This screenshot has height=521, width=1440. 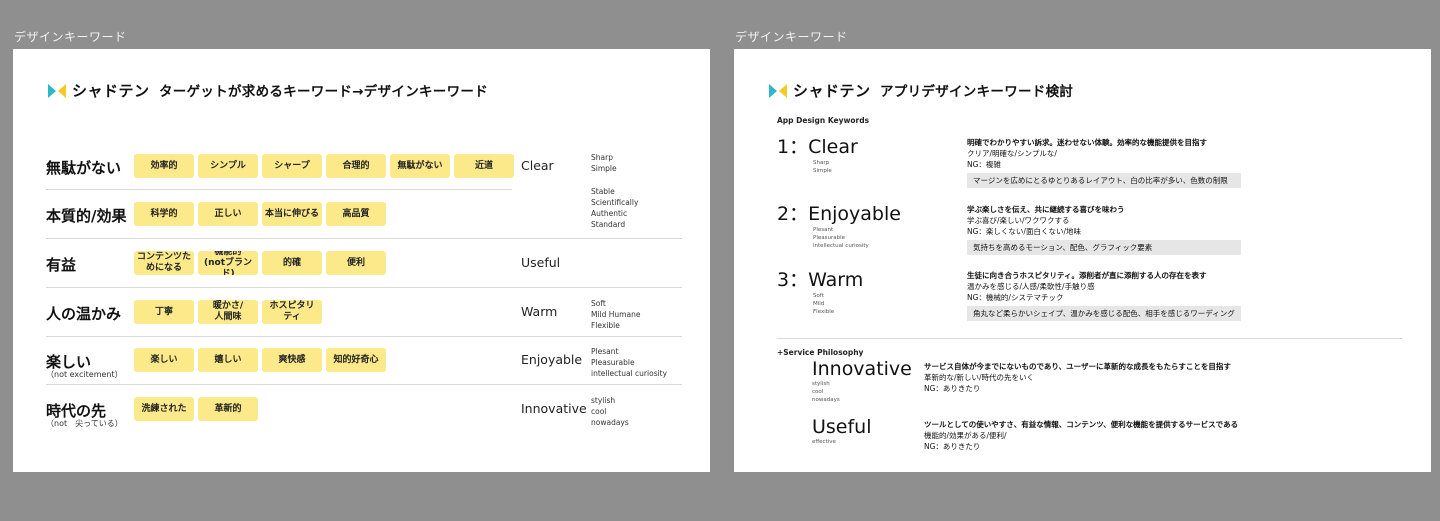 What do you see at coordinates (554, 408) in the screenshot?
I see `design-keyword: Innovative` at bounding box center [554, 408].